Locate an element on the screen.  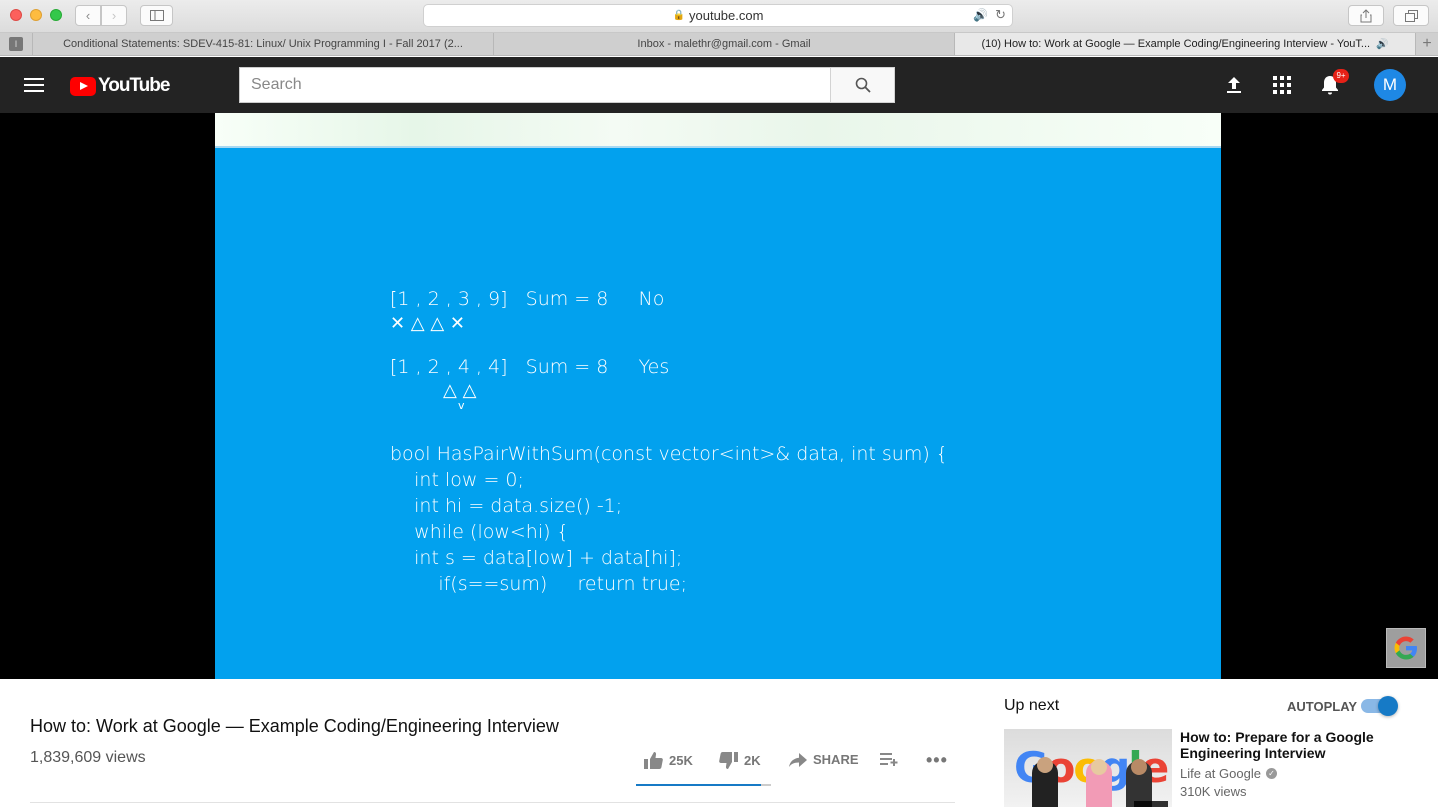
video-code-line: int hi = data.size() -1; is located at coordinates (506, 506).